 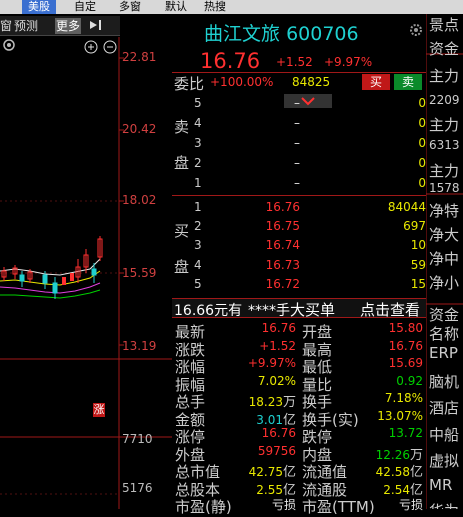 I want to click on stat-value: 12.26万, so click(x=399, y=455).